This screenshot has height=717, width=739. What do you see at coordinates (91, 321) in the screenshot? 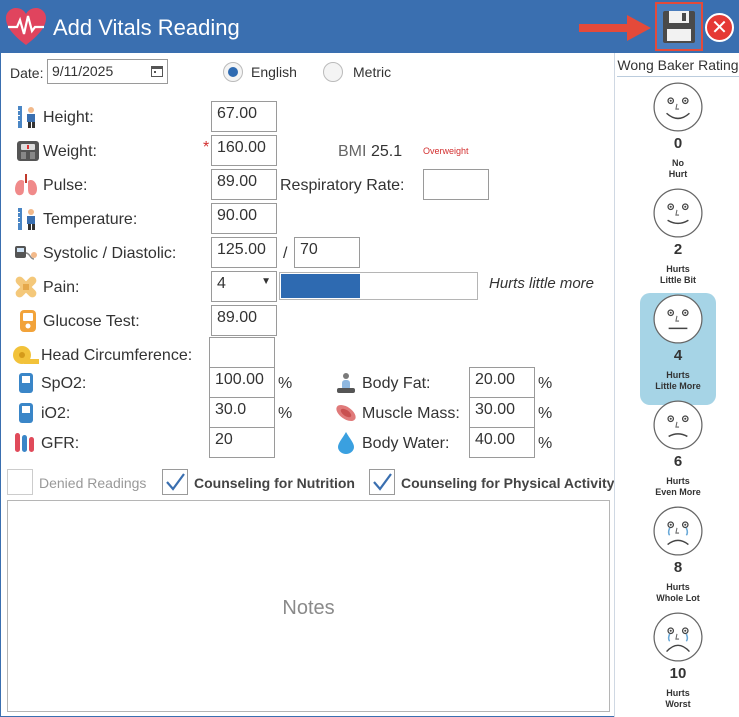
I see `glucose-label: Glucose Test:` at bounding box center [91, 321].